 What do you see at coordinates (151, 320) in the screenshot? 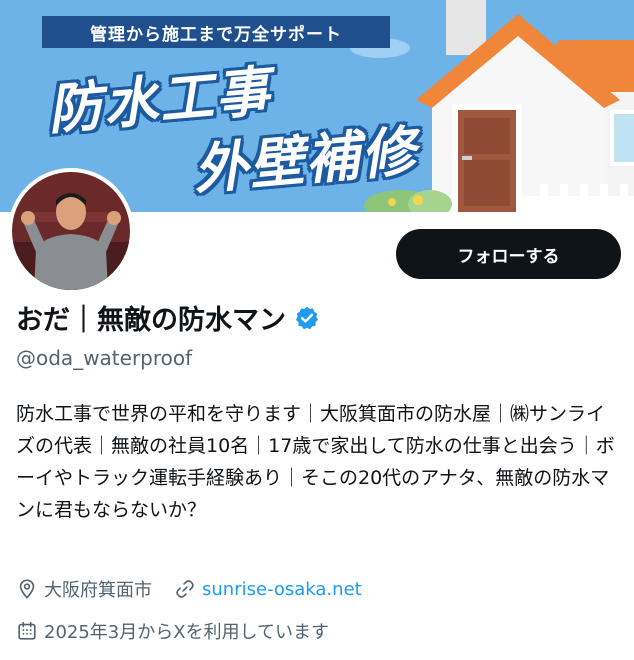
I see `display-name: おだ｜無敵の防水マン` at bounding box center [151, 320].